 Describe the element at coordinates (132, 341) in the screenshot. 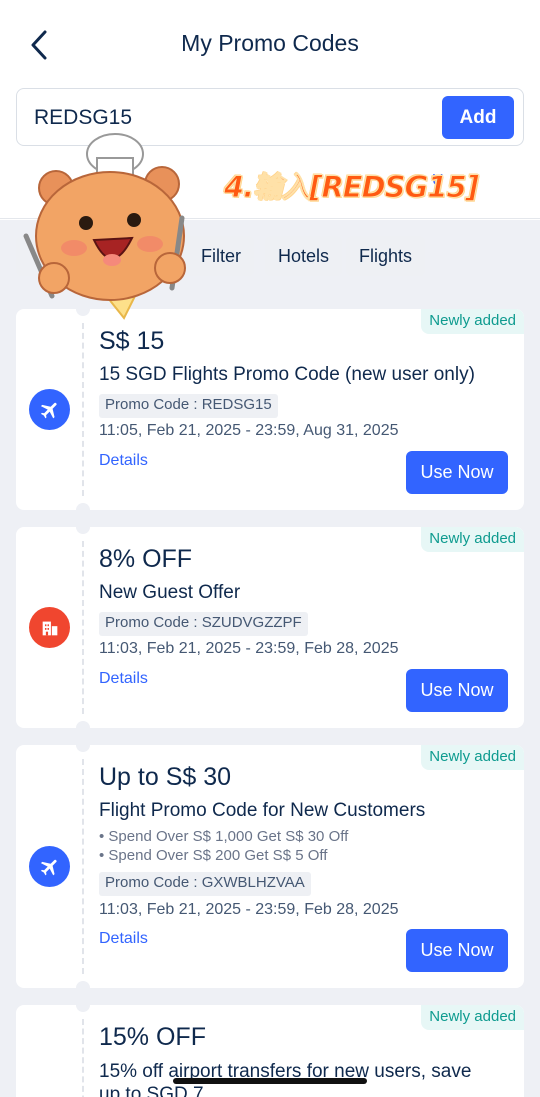

I see `promo-amount: S$ 15` at that location.